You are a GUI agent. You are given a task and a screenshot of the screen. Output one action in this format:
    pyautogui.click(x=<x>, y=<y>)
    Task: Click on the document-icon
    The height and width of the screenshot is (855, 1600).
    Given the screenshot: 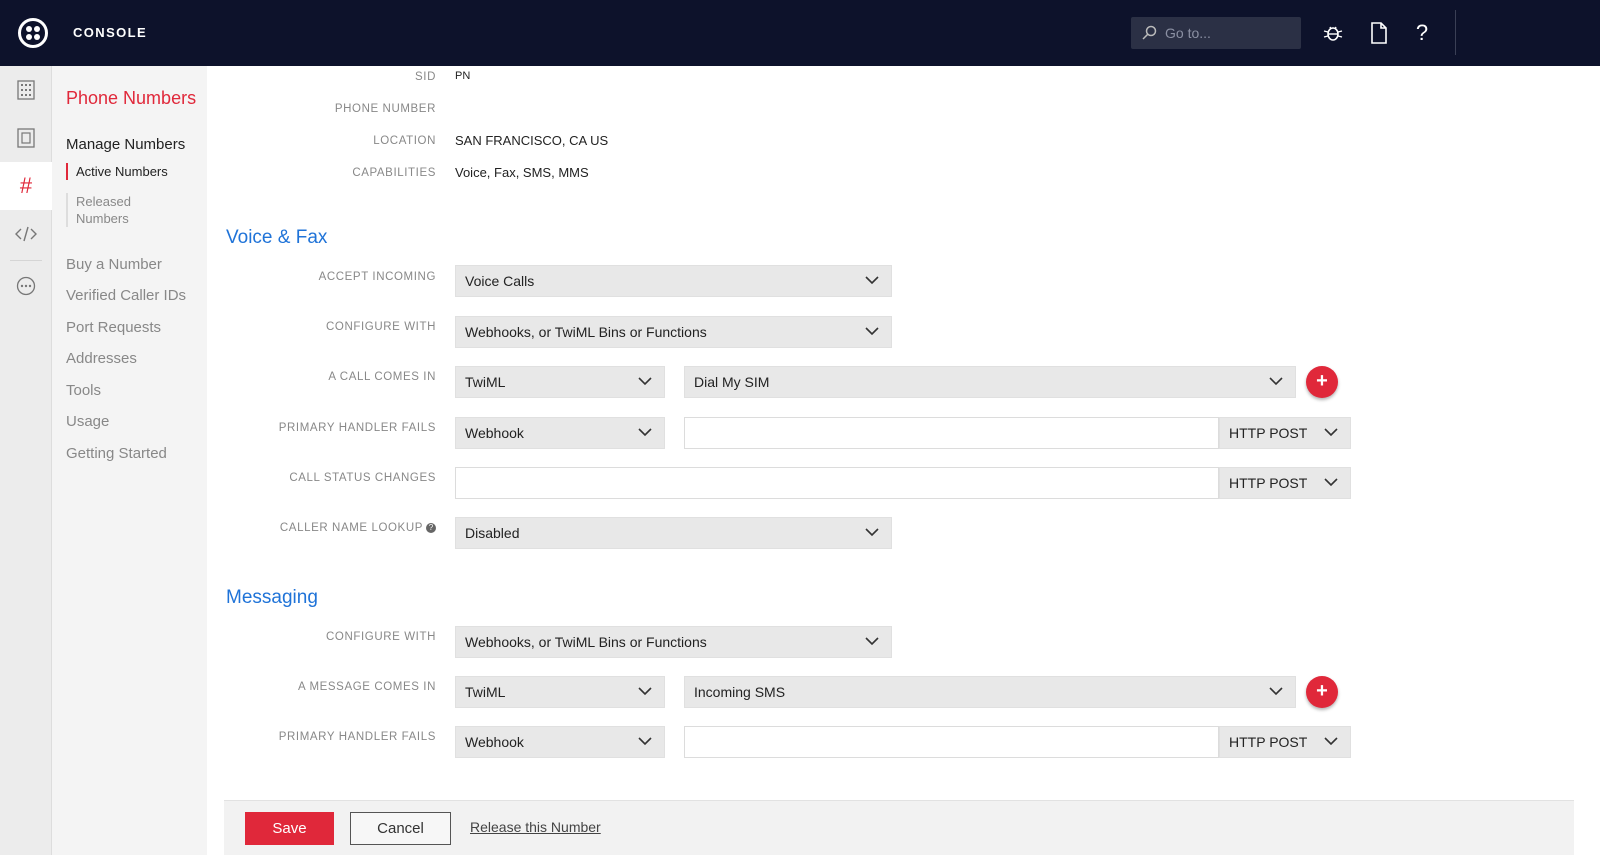 What is the action you would take?
    pyautogui.click(x=26, y=138)
    